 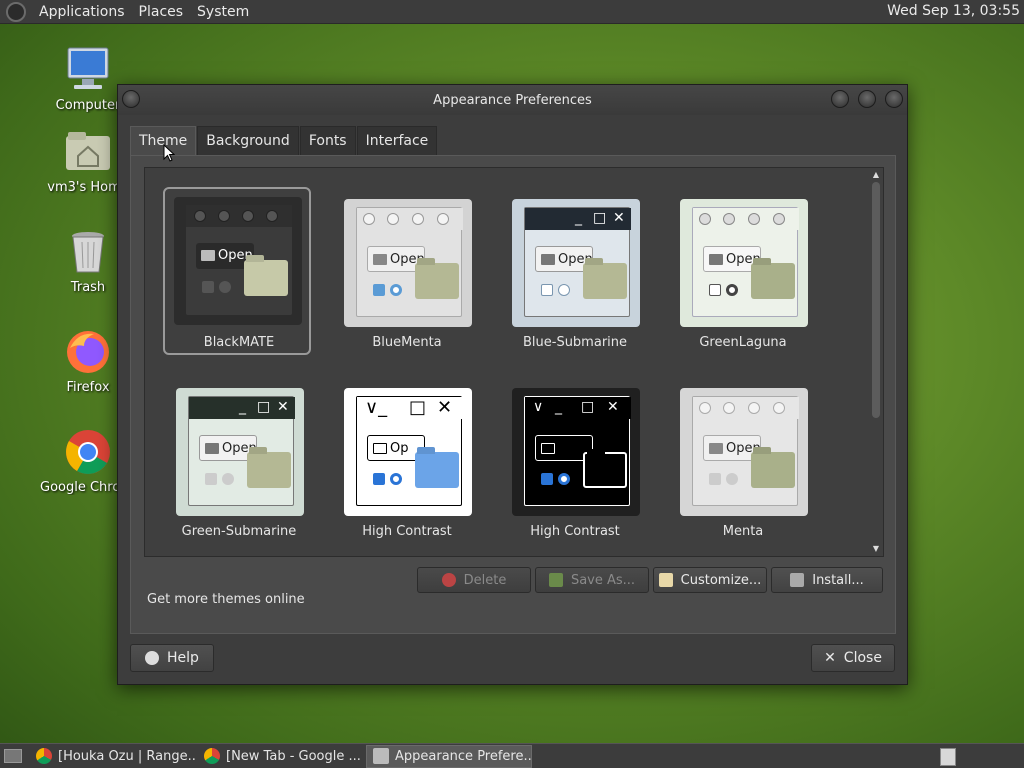 I want to click on help-button: Help, so click(x=172, y=658).